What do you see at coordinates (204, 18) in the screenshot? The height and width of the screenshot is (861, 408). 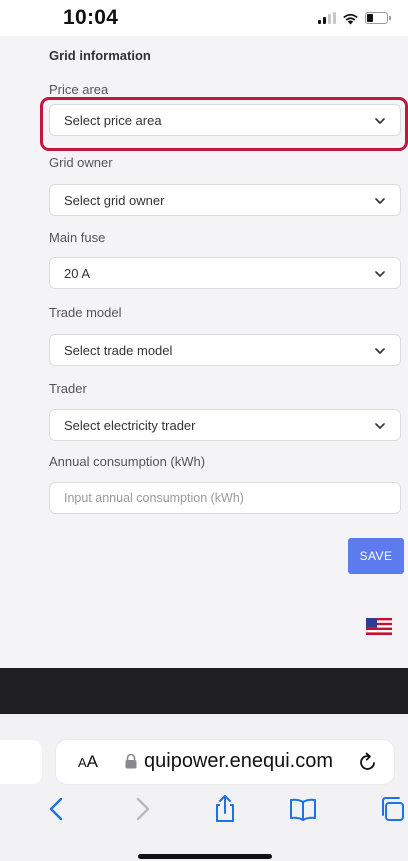 I see `status-bar: 10:04` at bounding box center [204, 18].